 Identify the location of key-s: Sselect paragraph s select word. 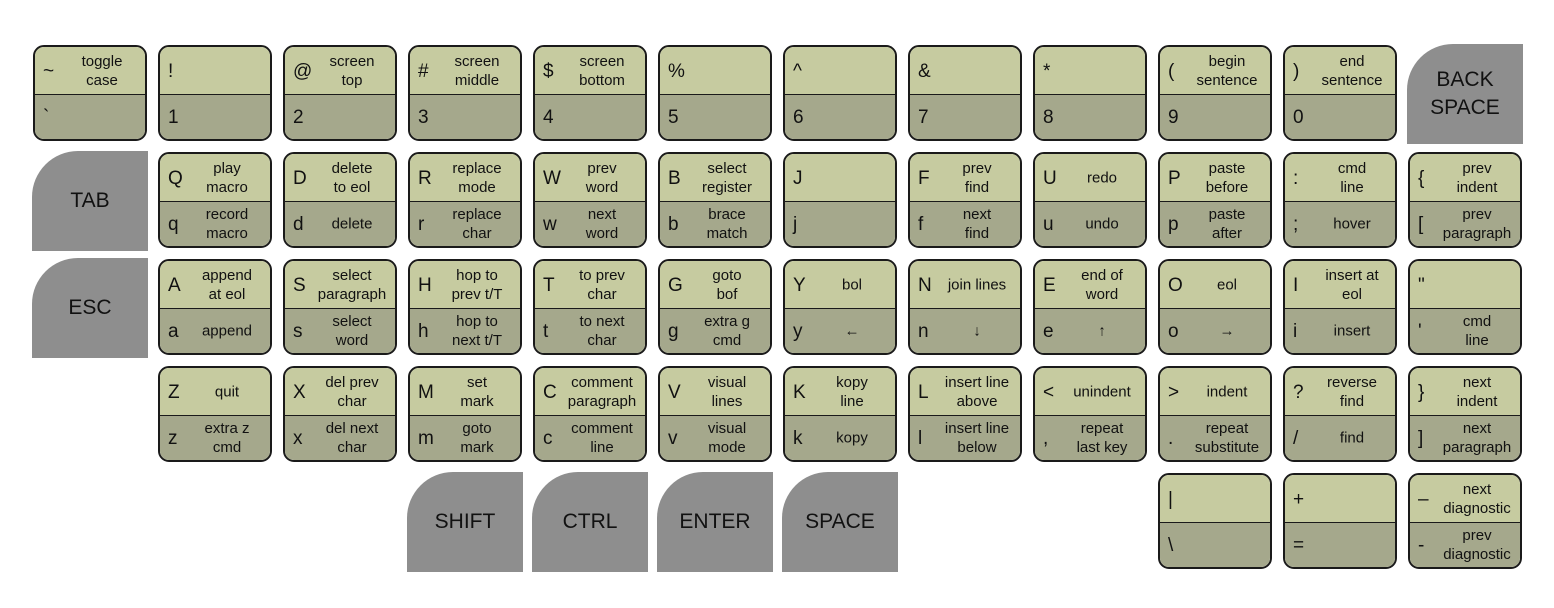
(340, 307).